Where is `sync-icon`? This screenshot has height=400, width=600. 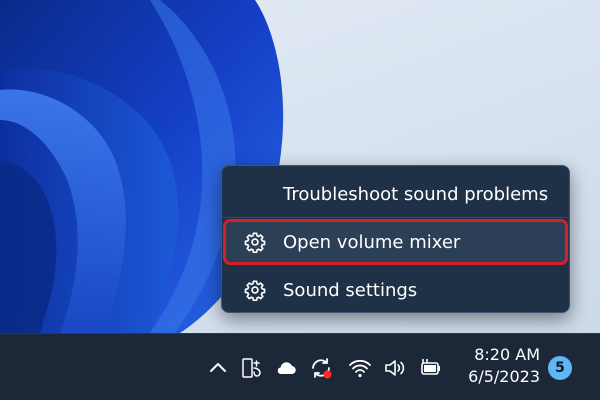 sync-icon is located at coordinates (321, 368).